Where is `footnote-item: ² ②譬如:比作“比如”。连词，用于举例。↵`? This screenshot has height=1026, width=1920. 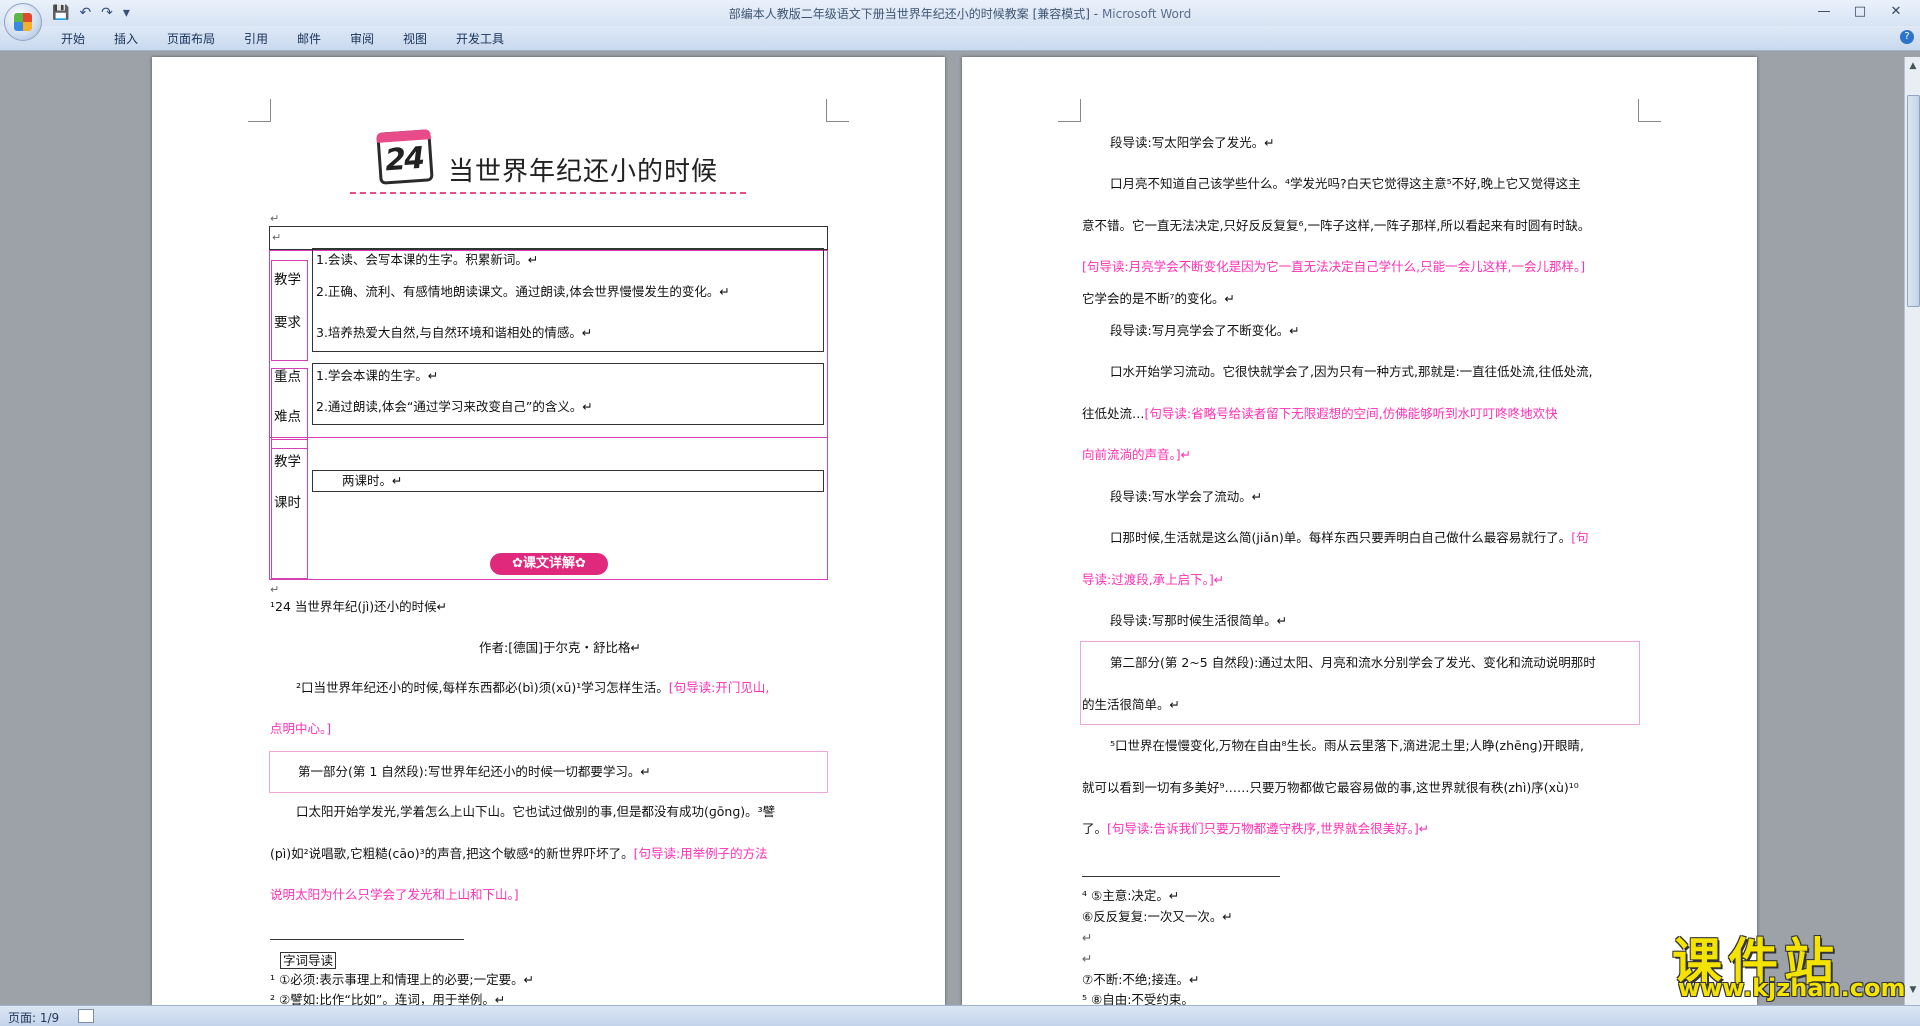 footnote-item: ² ②譬如:比作“比如”。连词，用于举例。↵ is located at coordinates (388, 998).